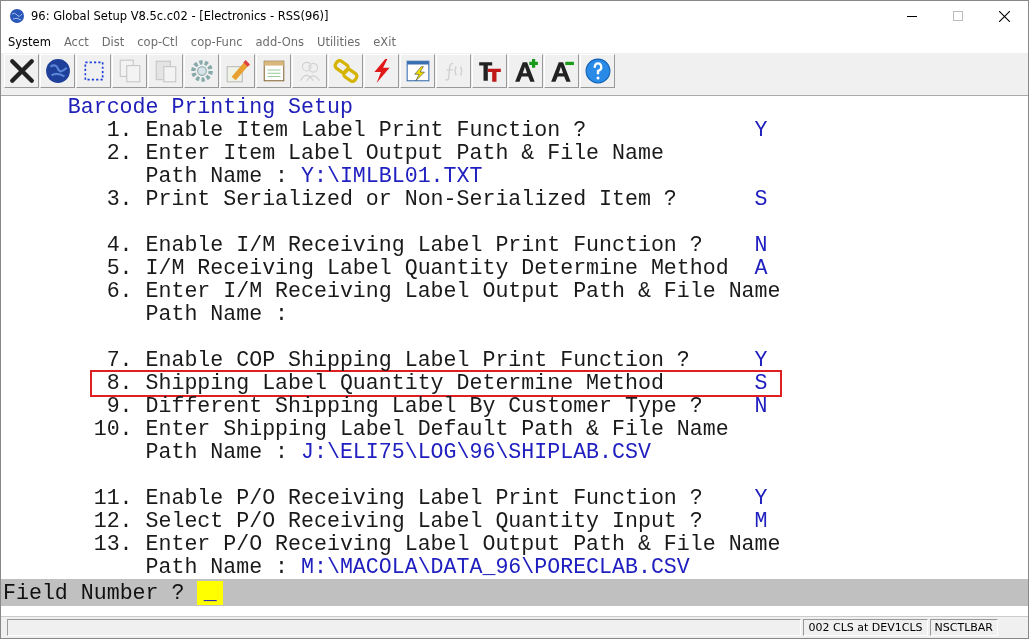 The image size is (1029, 639). I want to click on field-number: 2., so click(119, 153).